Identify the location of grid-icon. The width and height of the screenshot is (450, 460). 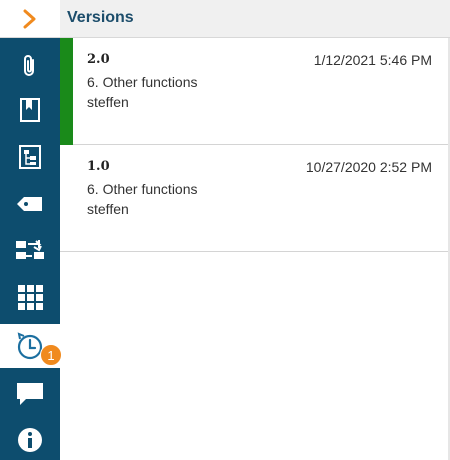
(30, 297).